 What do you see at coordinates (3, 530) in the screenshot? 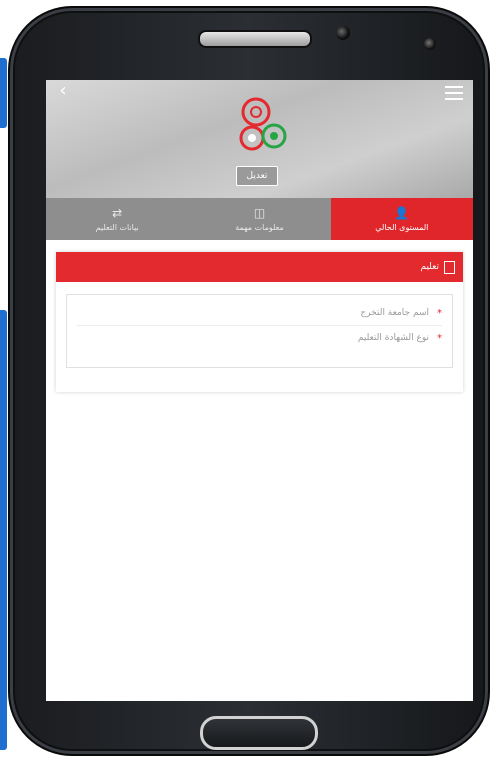
I see `side-strip-bottom` at bounding box center [3, 530].